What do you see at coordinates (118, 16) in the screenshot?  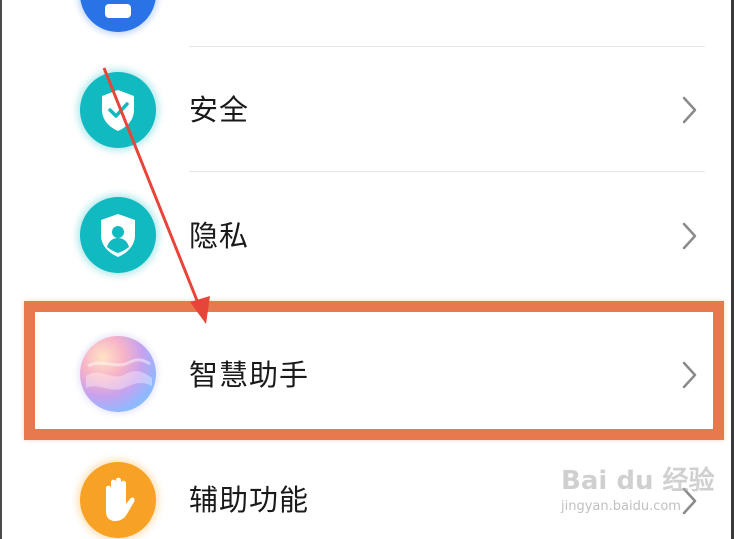 I see `top-item-icon` at bounding box center [118, 16].